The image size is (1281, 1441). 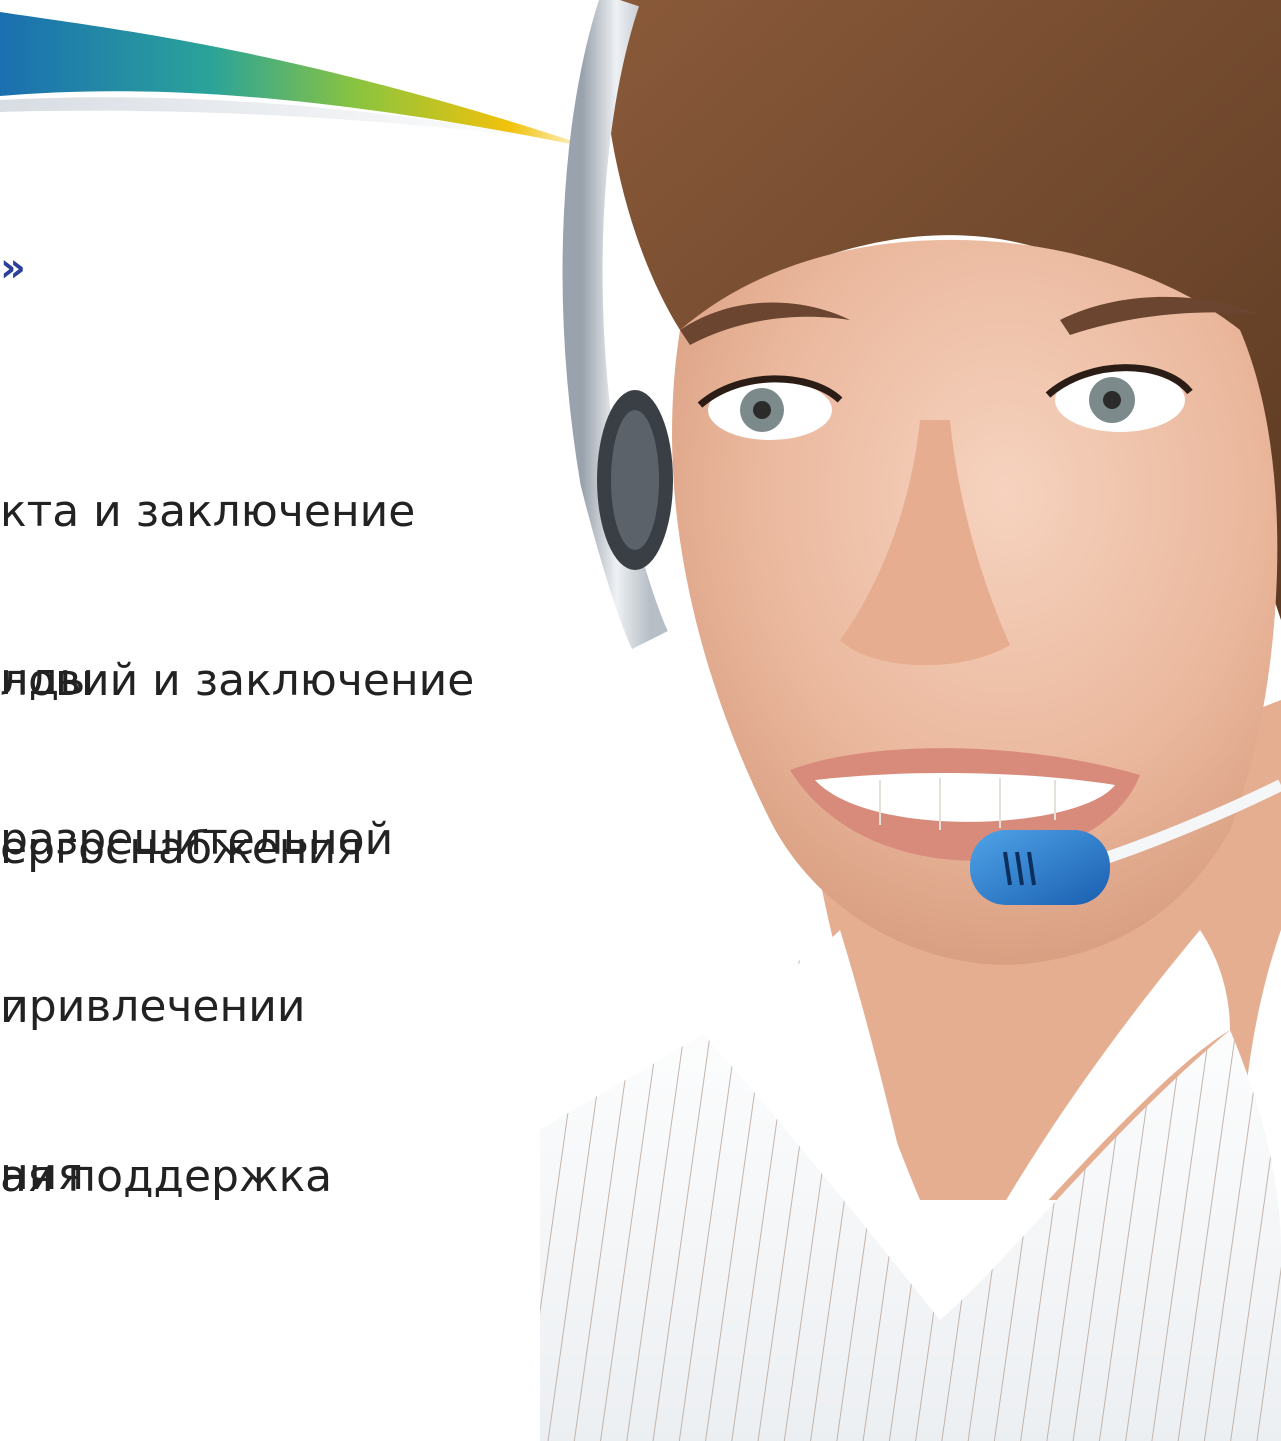 I want to click on list-item-line: кта и заключение, so click(x=208, y=511).